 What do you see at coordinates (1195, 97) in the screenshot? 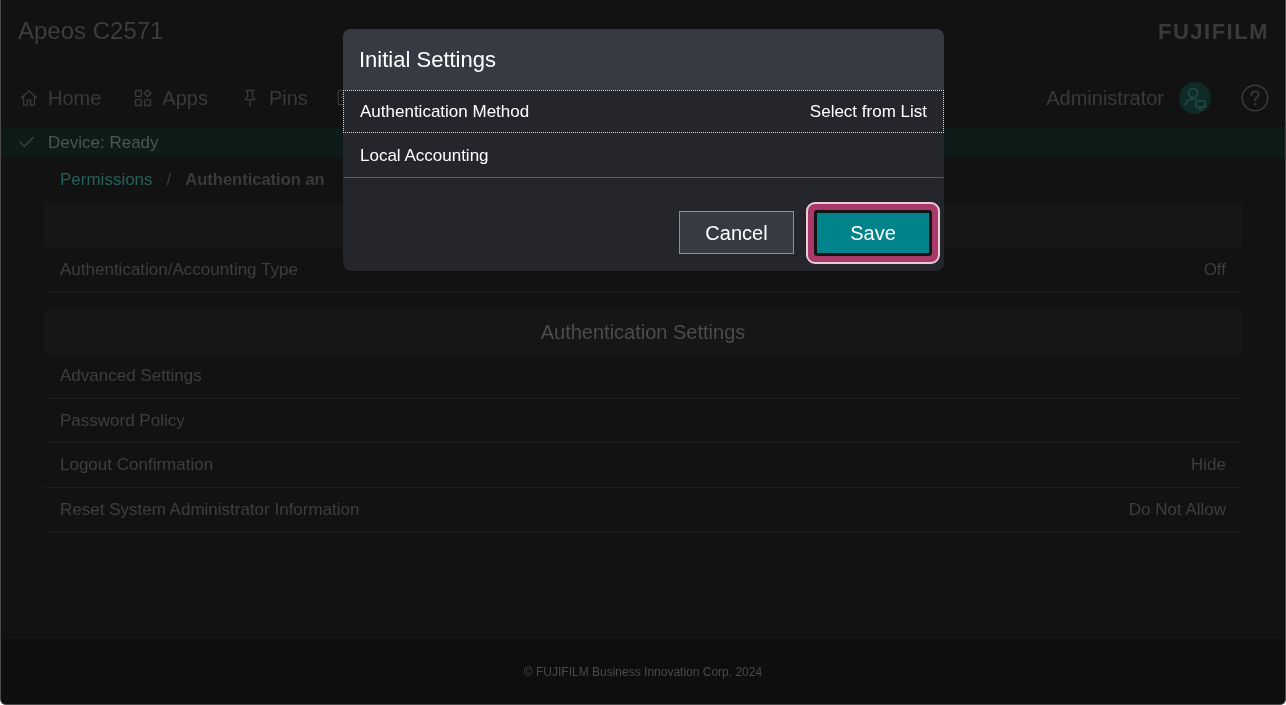
I see `user-icon` at bounding box center [1195, 97].